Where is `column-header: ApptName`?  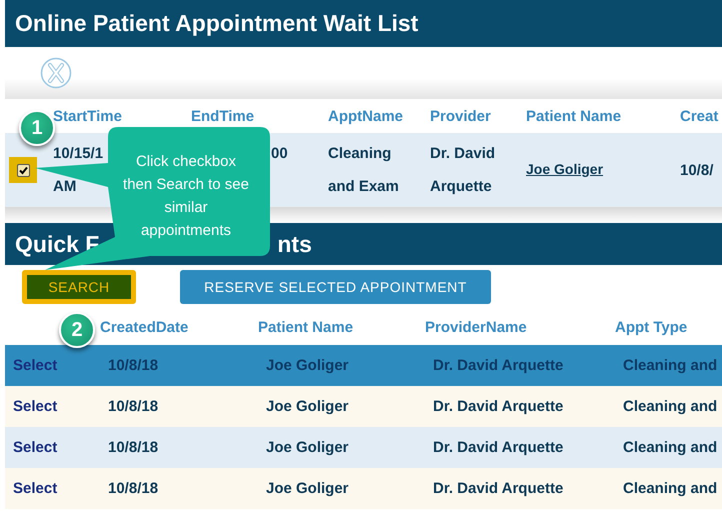
column-header: ApptName is located at coordinates (366, 116).